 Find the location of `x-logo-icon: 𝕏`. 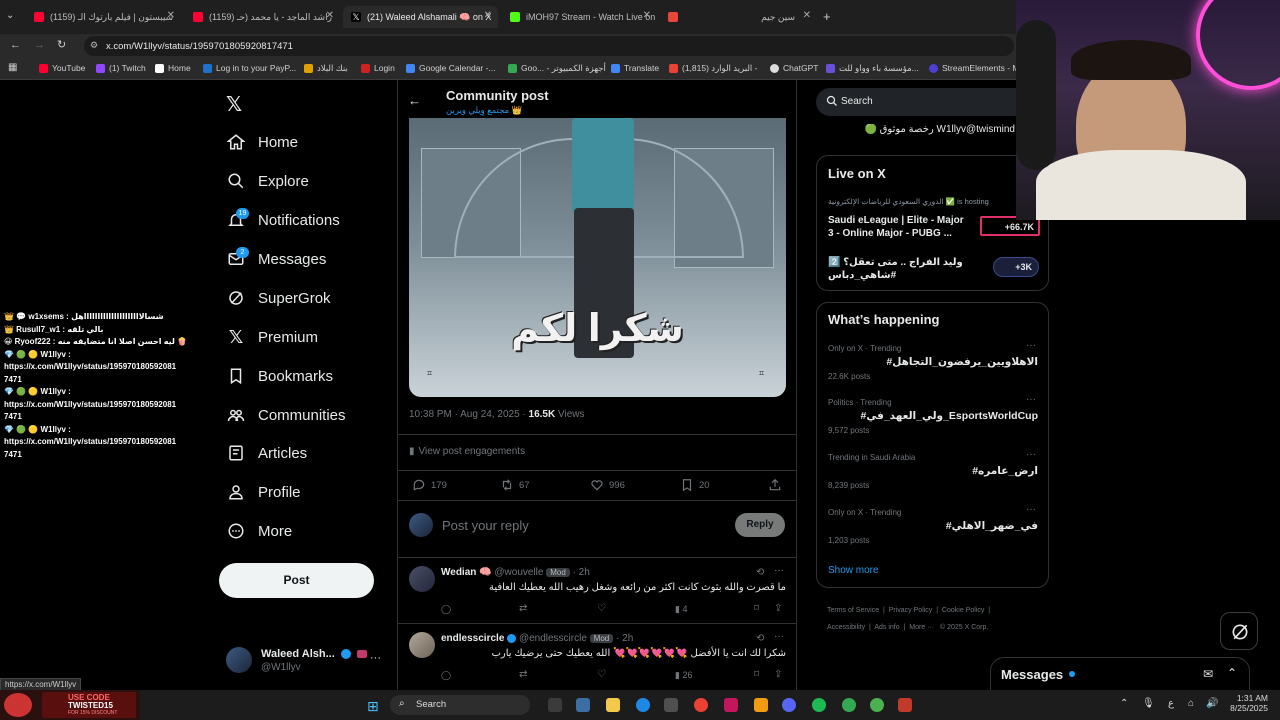

x-logo-icon: 𝕏 is located at coordinates (234, 104).